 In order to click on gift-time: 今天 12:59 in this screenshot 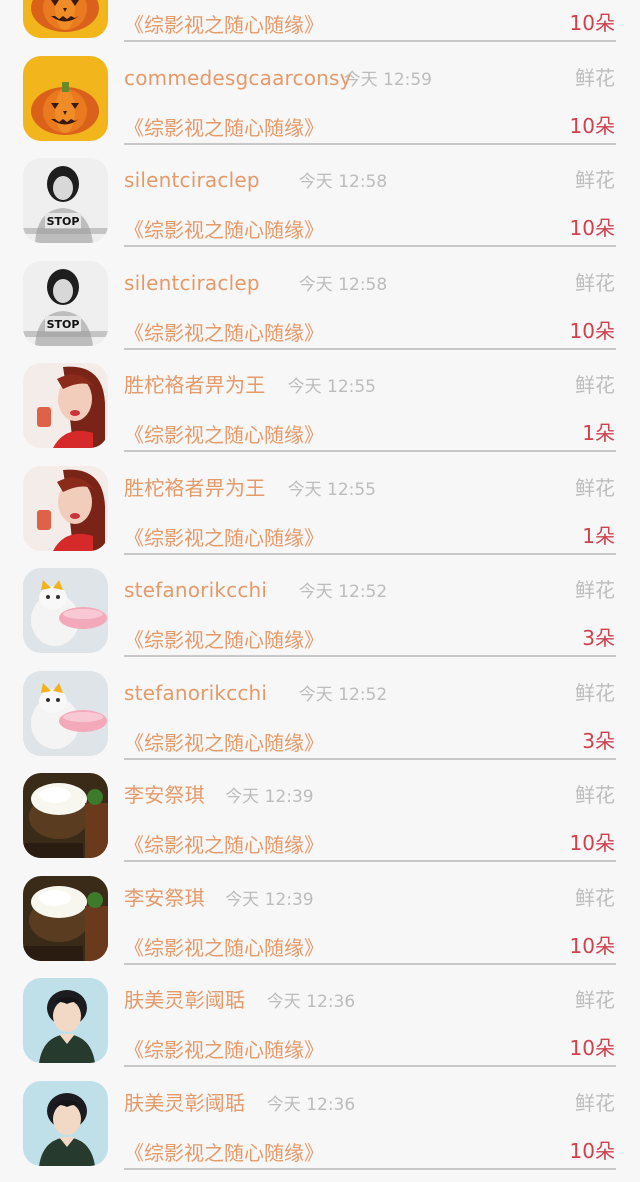, I will do `click(387, 79)`.